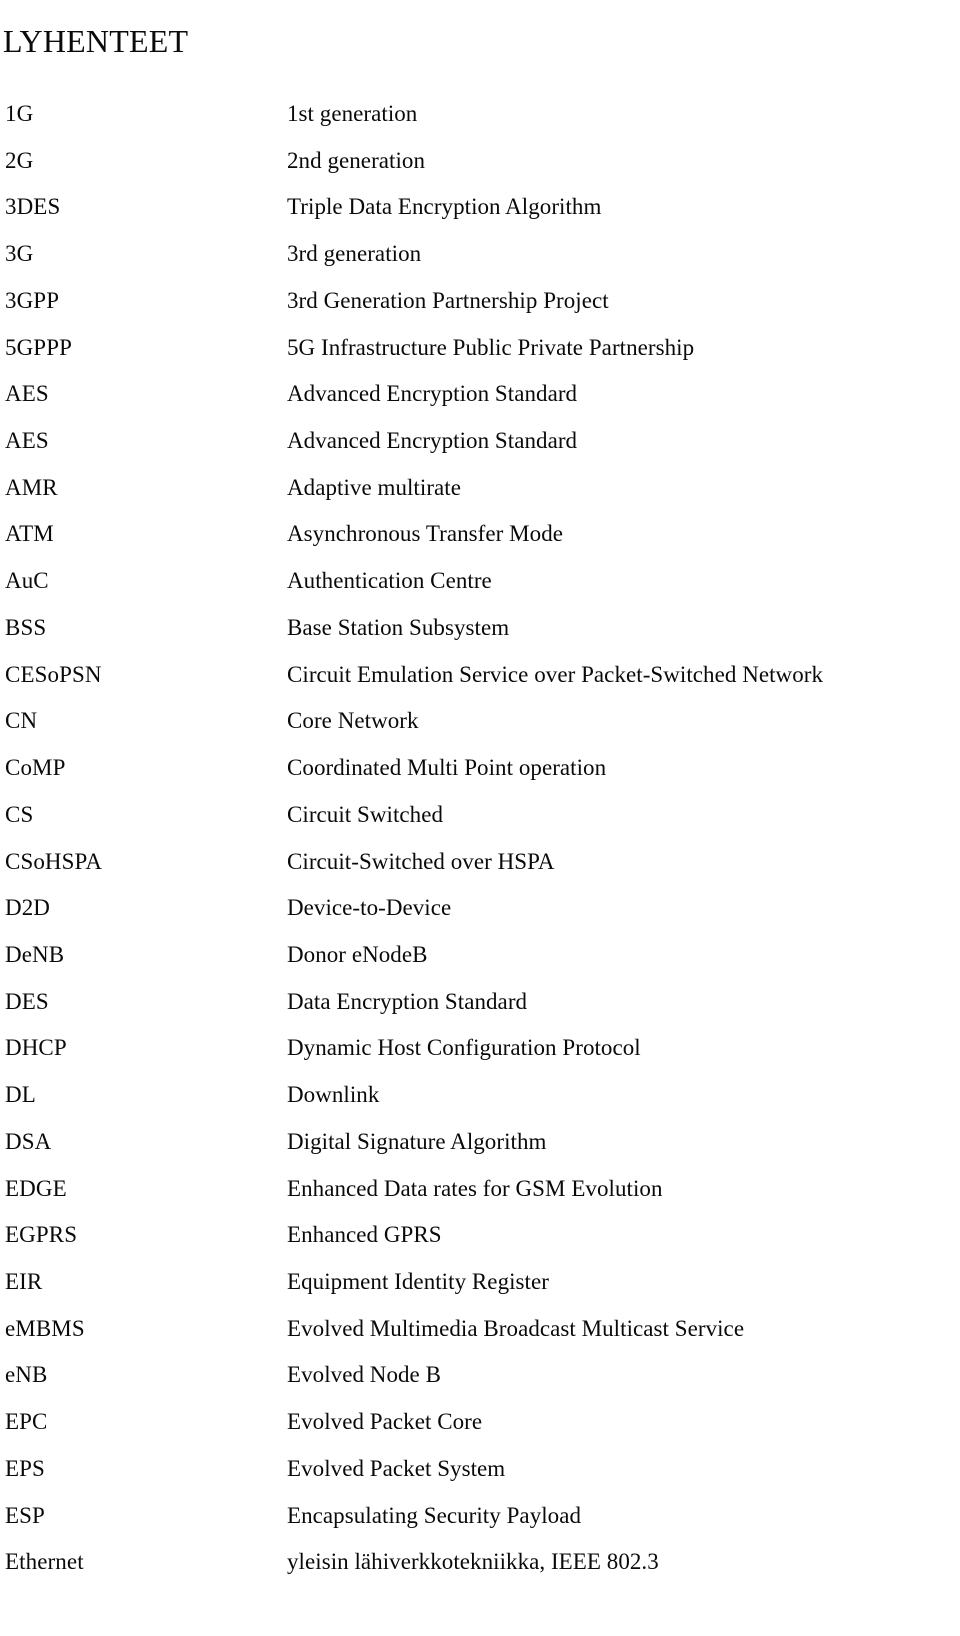 Image resolution: width=960 pixels, height=1636 pixels. Describe the element at coordinates (27, 581) in the screenshot. I see `abbreviation-term: AuC` at that location.